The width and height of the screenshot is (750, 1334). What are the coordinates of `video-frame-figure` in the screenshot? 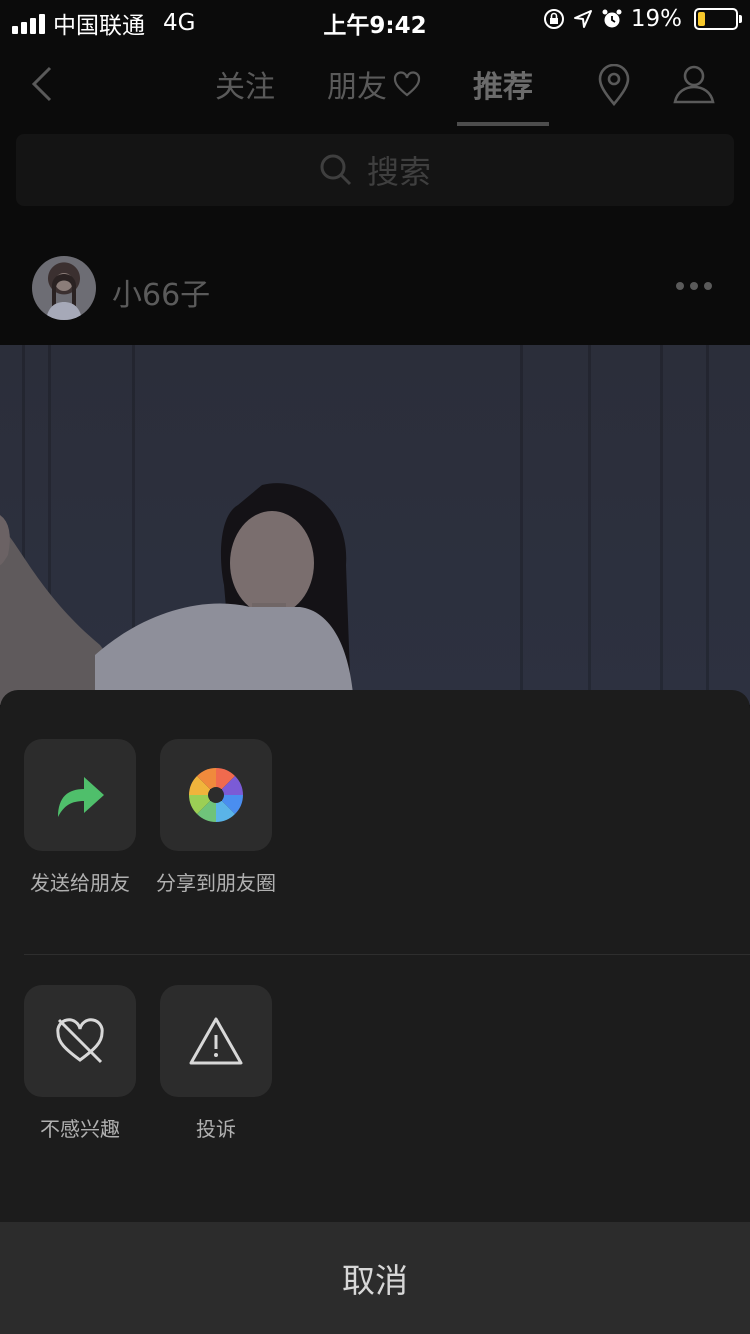 It's located at (177, 594).